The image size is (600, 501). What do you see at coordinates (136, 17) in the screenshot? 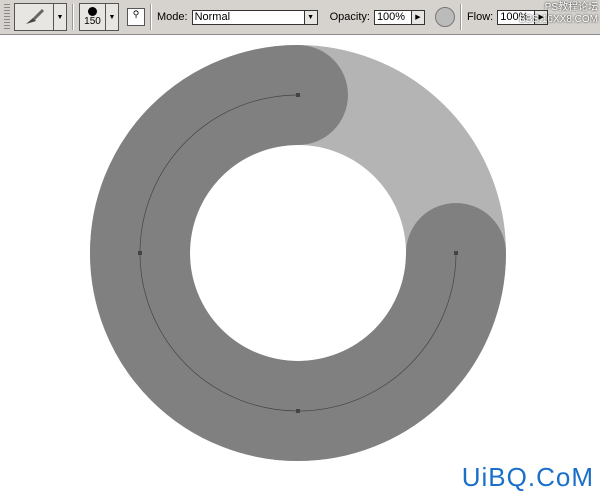
I see `brushes-palette-icon: ⚲` at bounding box center [136, 17].